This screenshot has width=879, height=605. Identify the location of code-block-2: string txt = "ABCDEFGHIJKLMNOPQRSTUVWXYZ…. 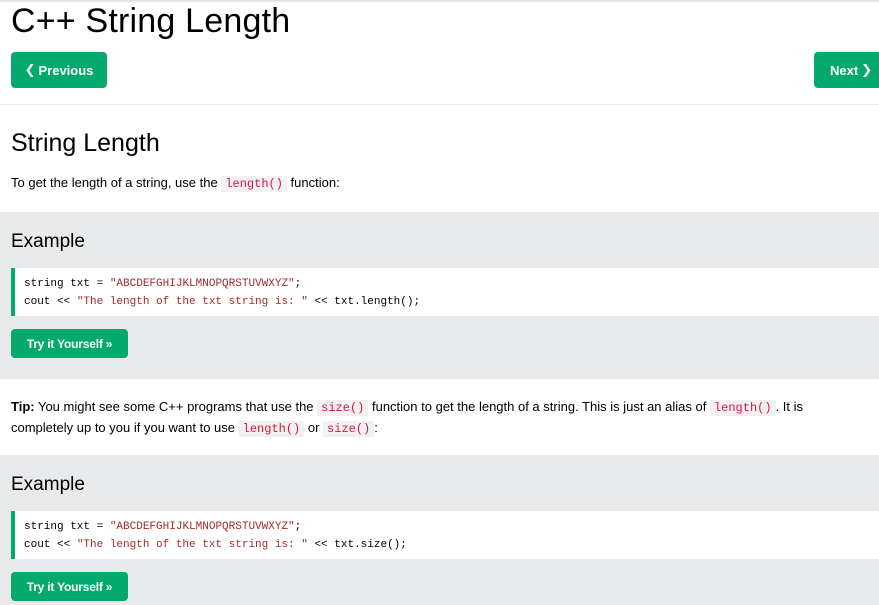
(445, 535).